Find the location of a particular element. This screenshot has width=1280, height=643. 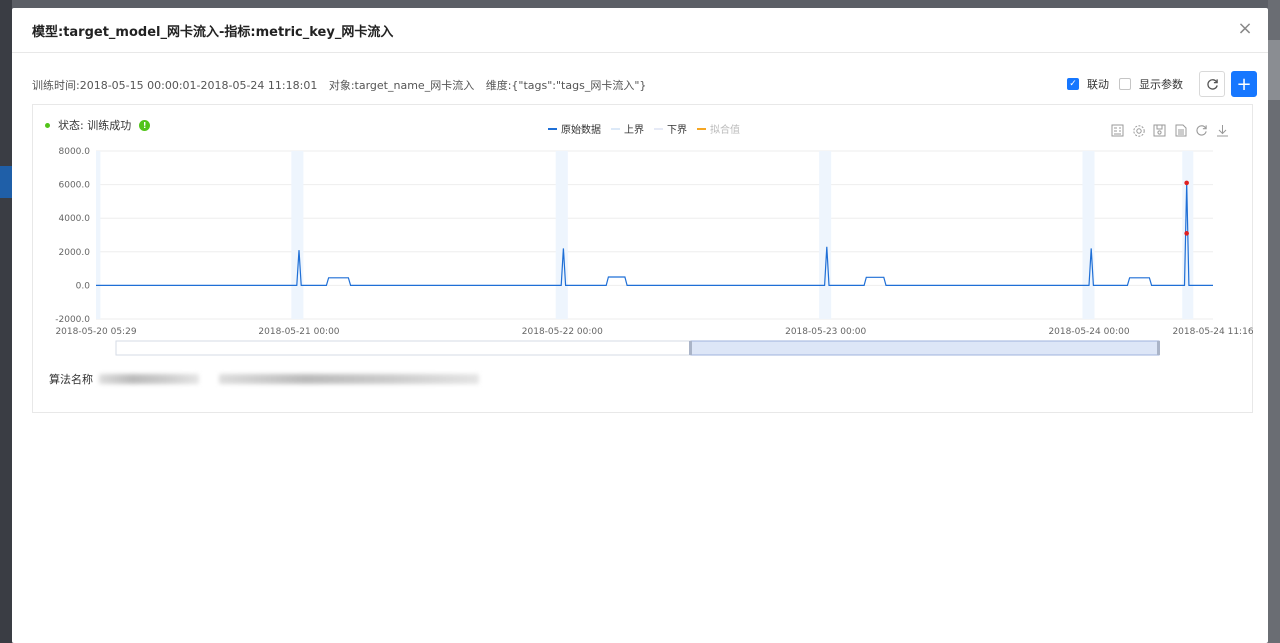

zoom-handle-right is located at coordinates (1158, 348).